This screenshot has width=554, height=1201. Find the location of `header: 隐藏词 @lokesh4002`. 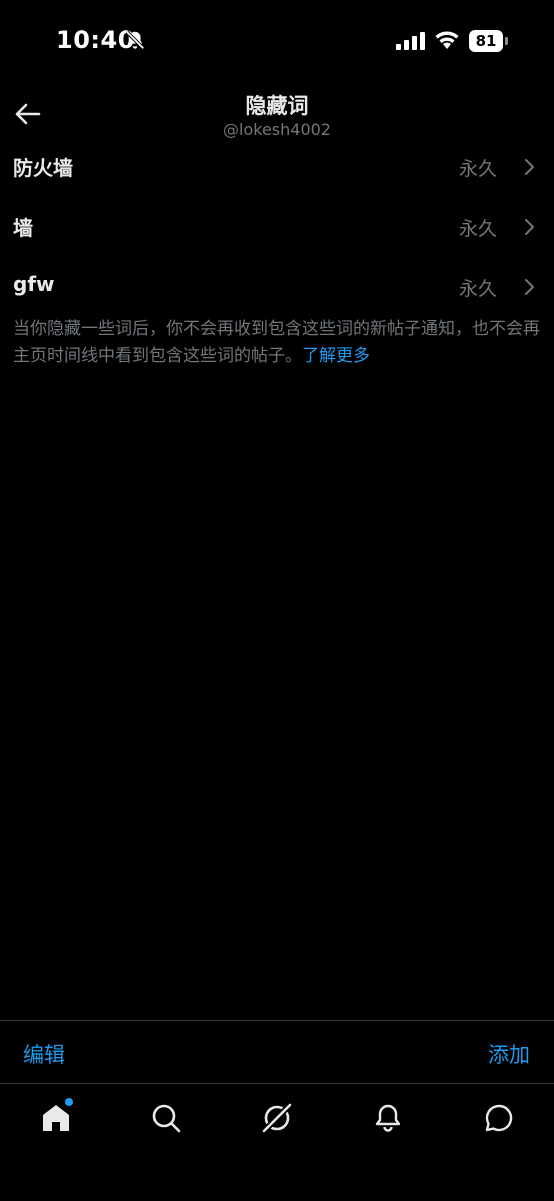

header: 隐藏词 @lokesh4002 is located at coordinates (277, 114).